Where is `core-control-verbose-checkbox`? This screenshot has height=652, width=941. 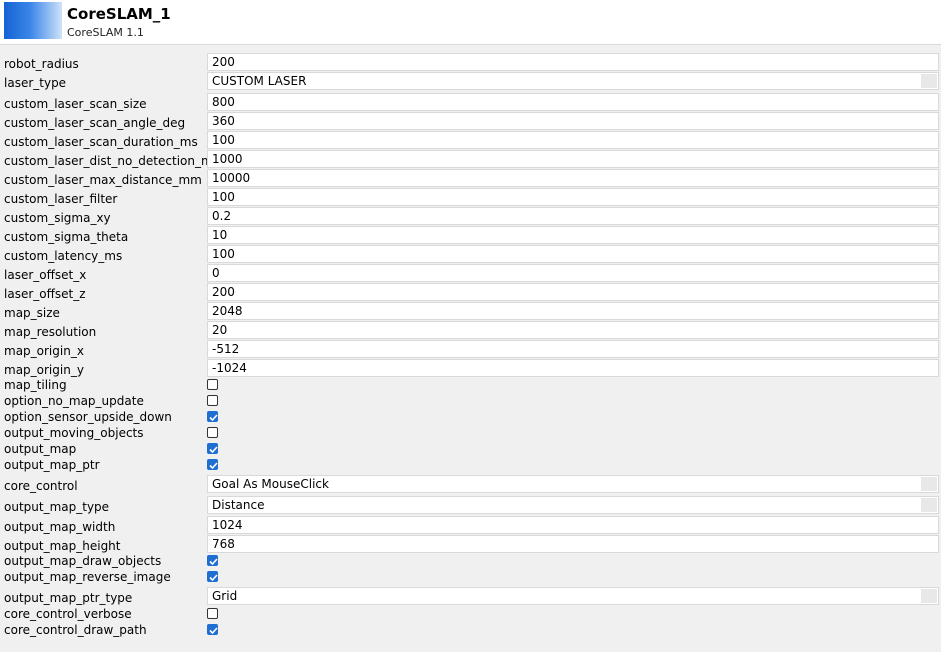 core-control-verbose-checkbox is located at coordinates (212, 613).